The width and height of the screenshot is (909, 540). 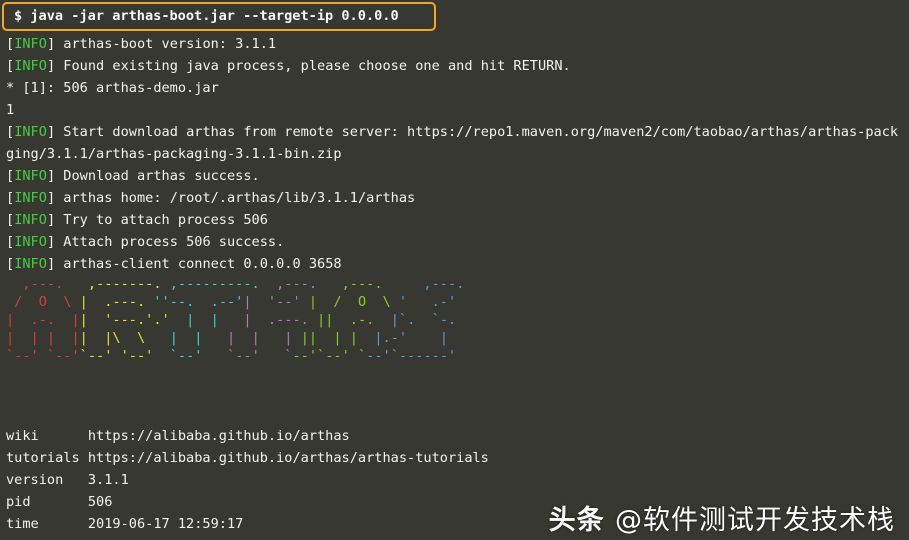 What do you see at coordinates (218, 436) in the screenshot?
I see `info-table-value: https://alibaba.github.io/arthas` at bounding box center [218, 436].